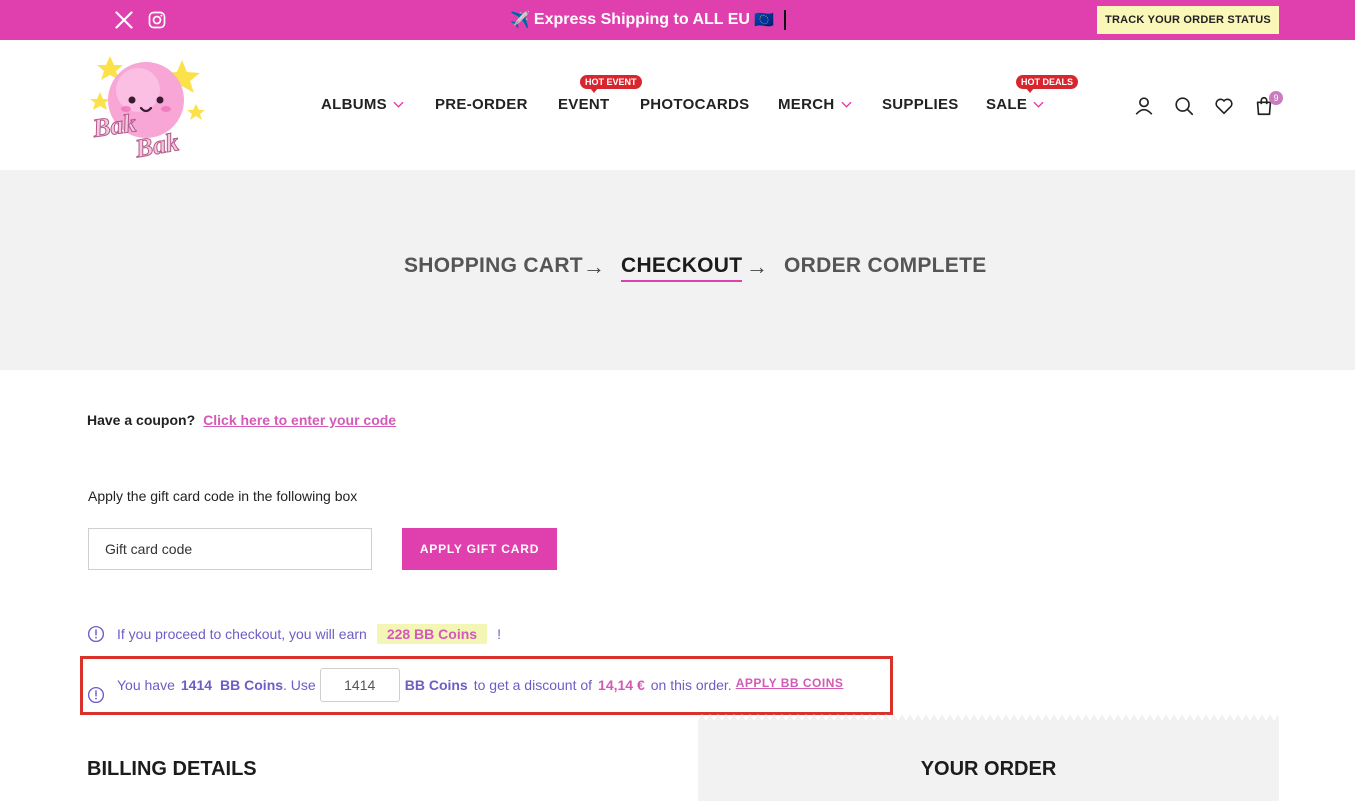 The height and width of the screenshot is (801, 1355). I want to click on nav-albums-label: ALBUMS, so click(354, 104).